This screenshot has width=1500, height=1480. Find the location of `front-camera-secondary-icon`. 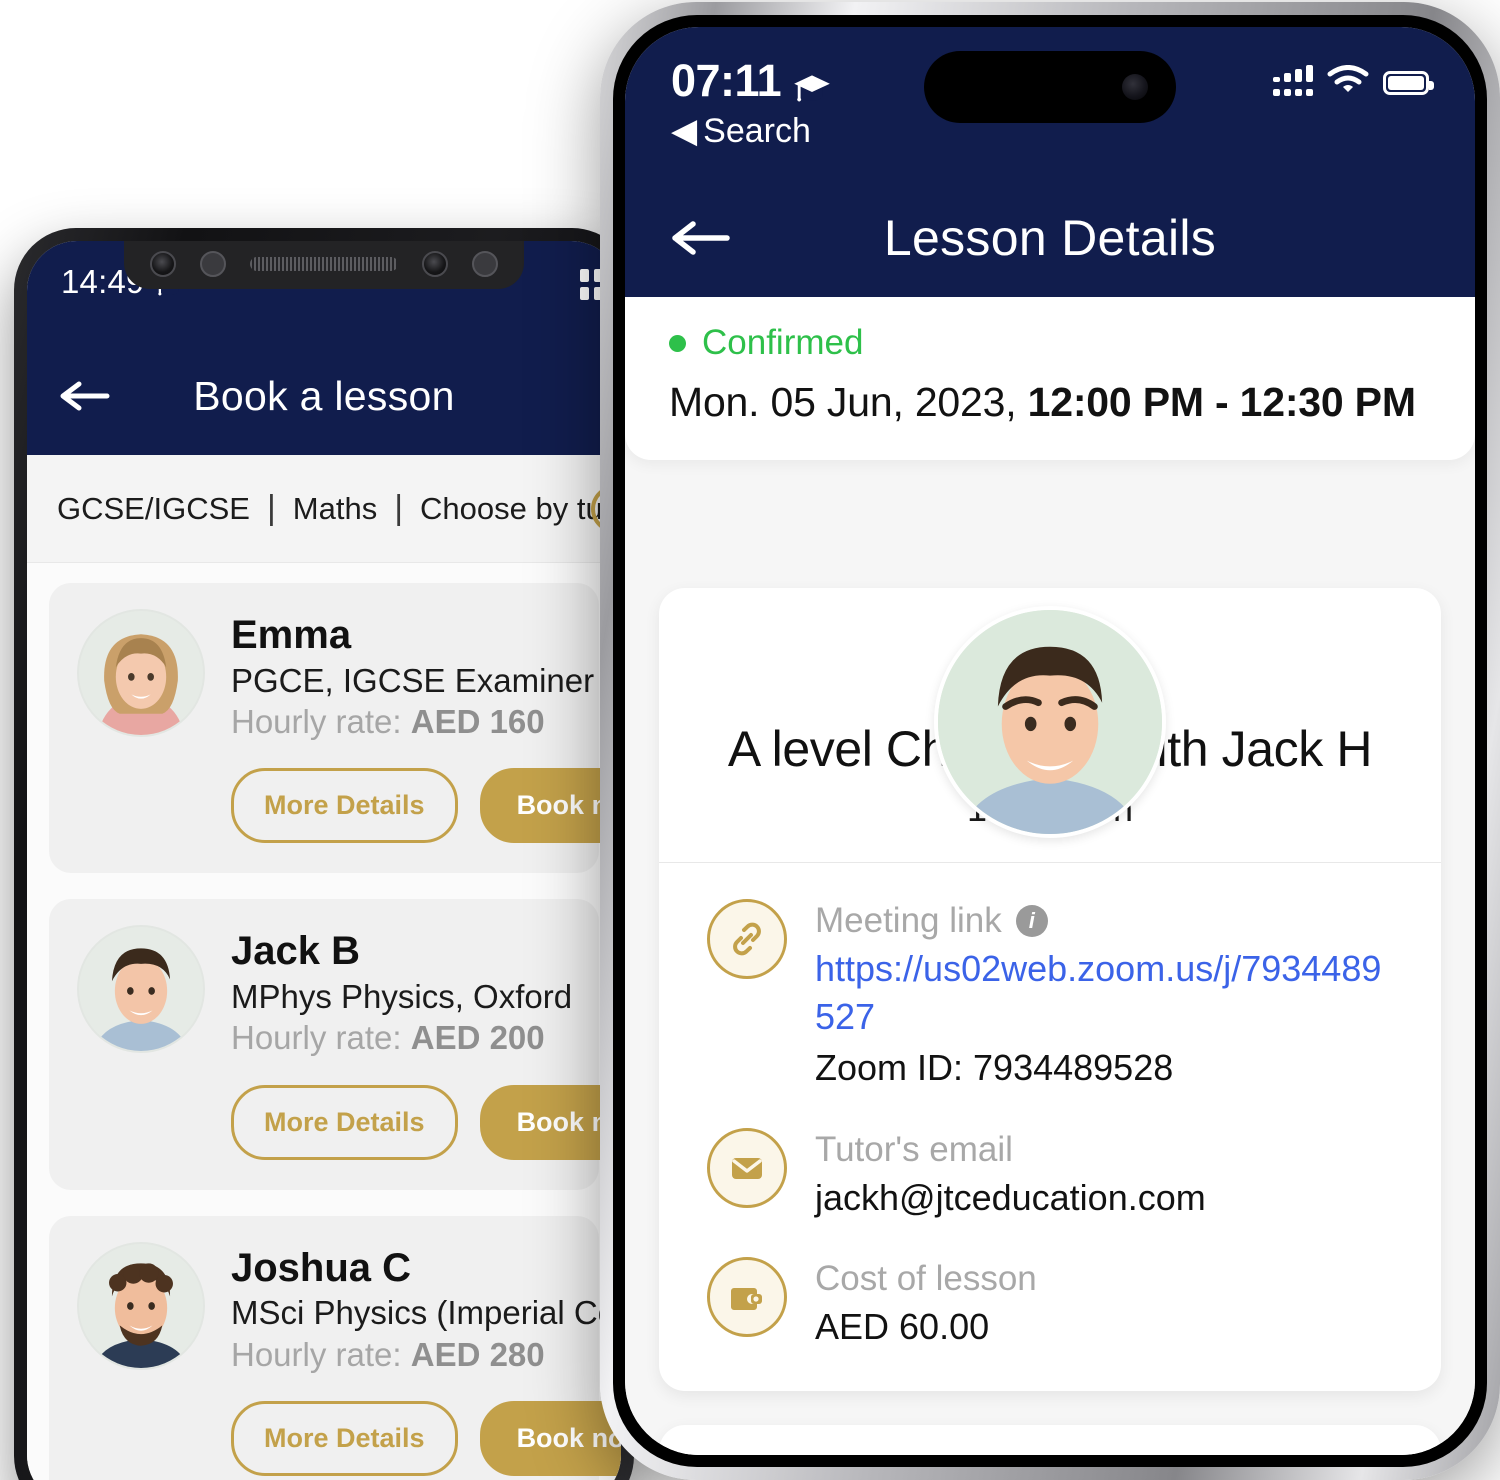

front-camera-secondary-icon is located at coordinates (435, 264).